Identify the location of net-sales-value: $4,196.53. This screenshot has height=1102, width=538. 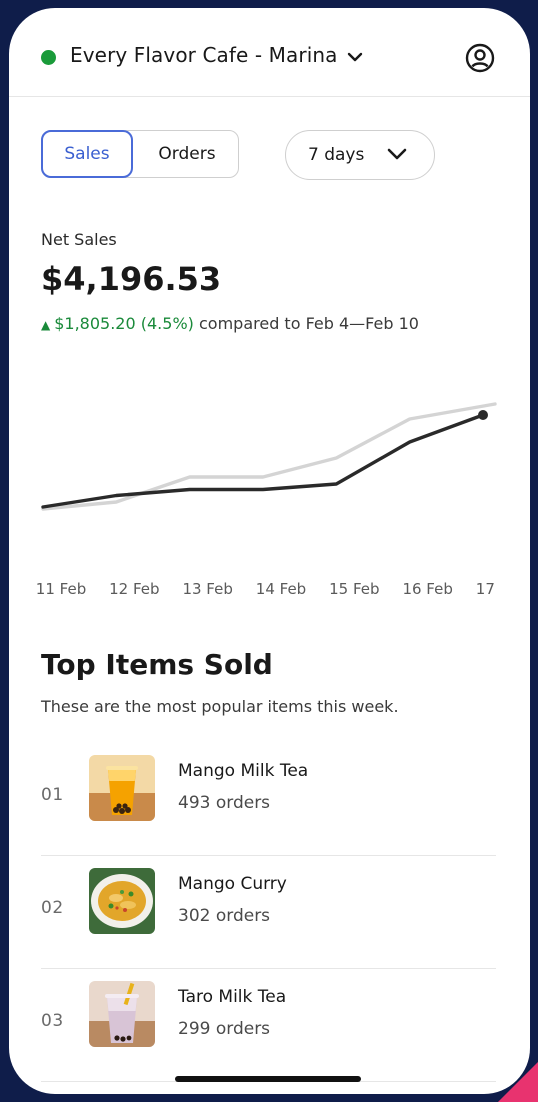
(131, 279).